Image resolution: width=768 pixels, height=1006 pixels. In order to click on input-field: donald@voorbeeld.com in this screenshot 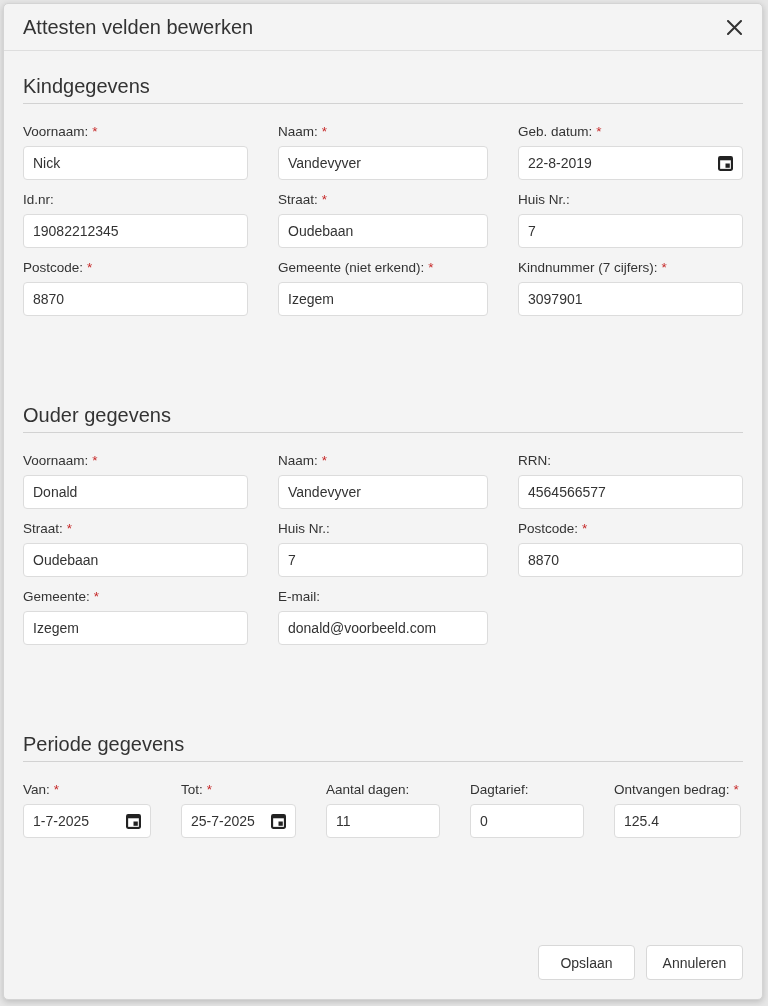, I will do `click(383, 628)`.